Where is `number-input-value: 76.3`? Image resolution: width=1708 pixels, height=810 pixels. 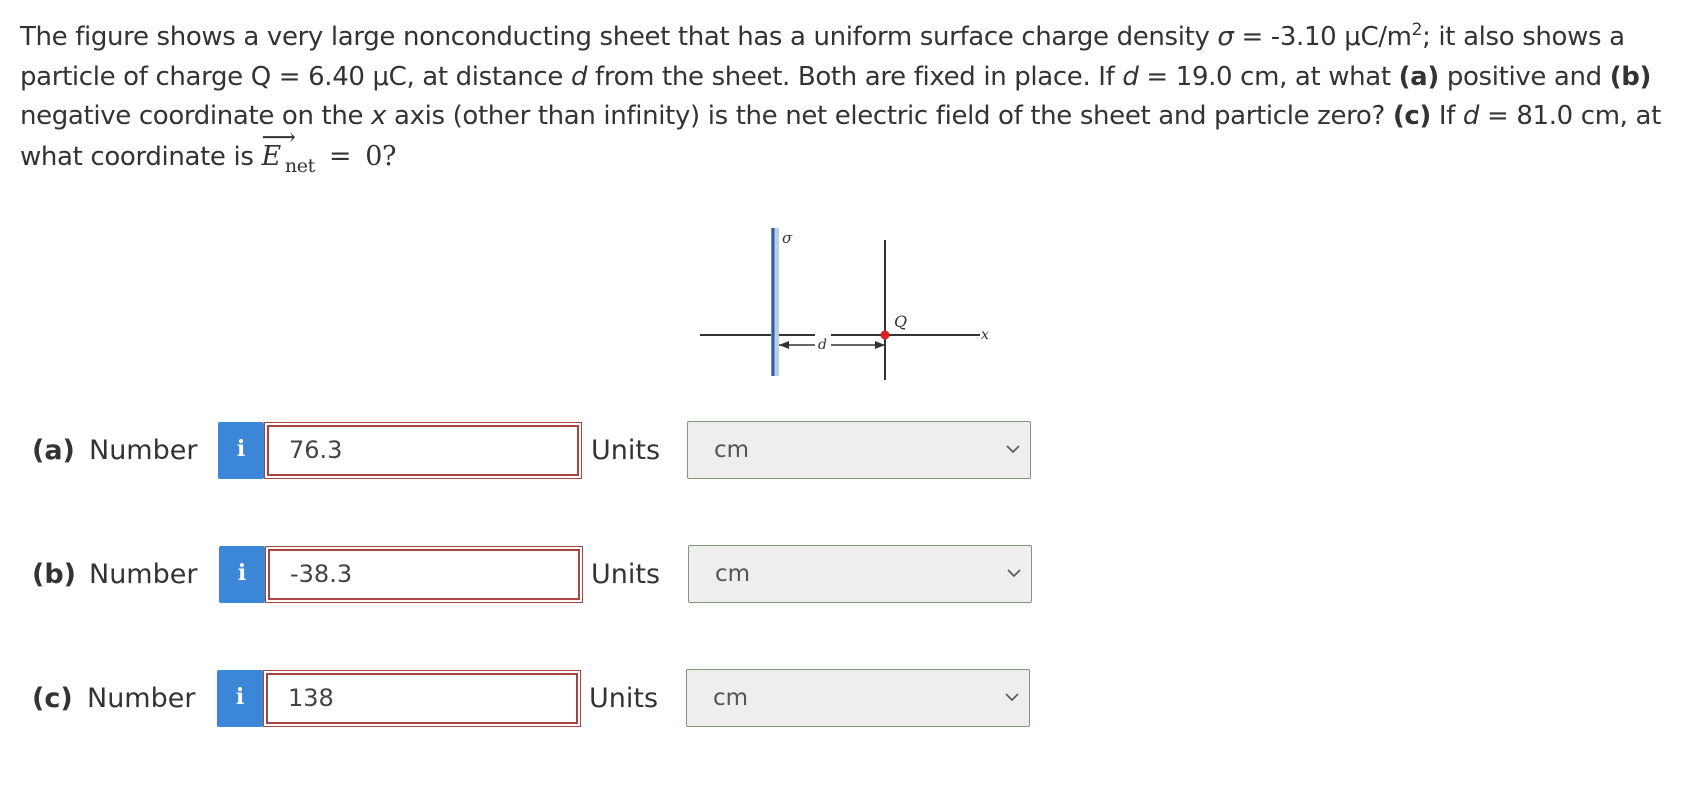
number-input-value: 76.3 is located at coordinates (423, 450).